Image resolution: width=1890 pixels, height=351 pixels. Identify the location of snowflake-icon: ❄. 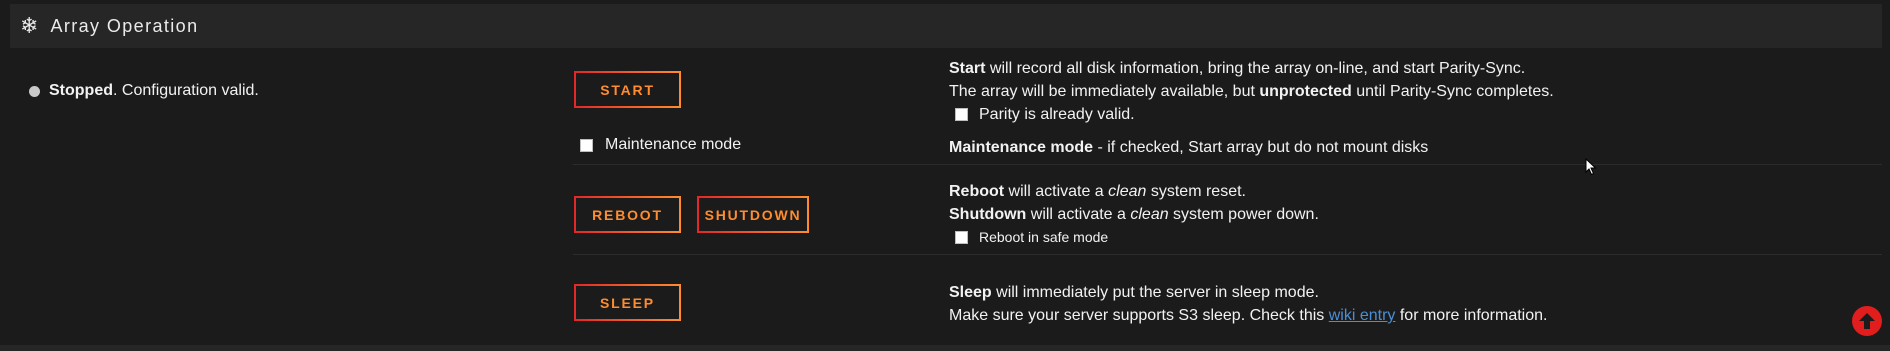
(29, 25).